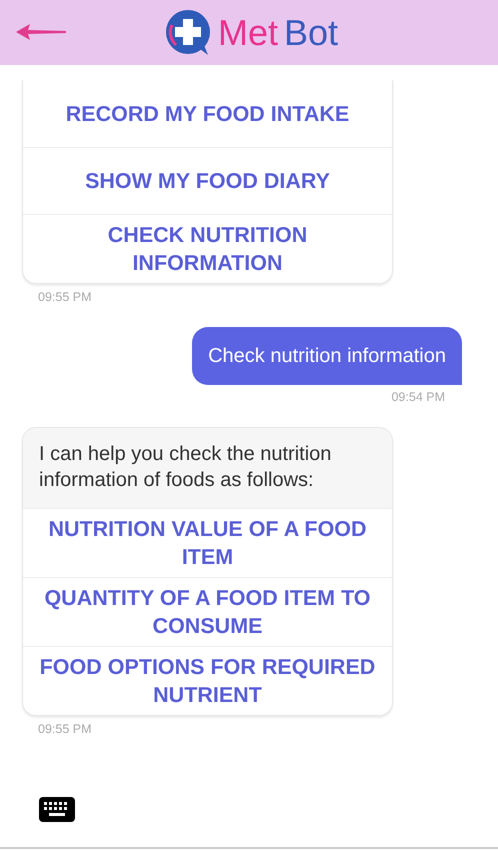 This screenshot has width=498, height=850. What do you see at coordinates (207, 680) in the screenshot?
I see `option-button: FOOD OPTIONS FOR REQUIRED NUTRIENT` at bounding box center [207, 680].